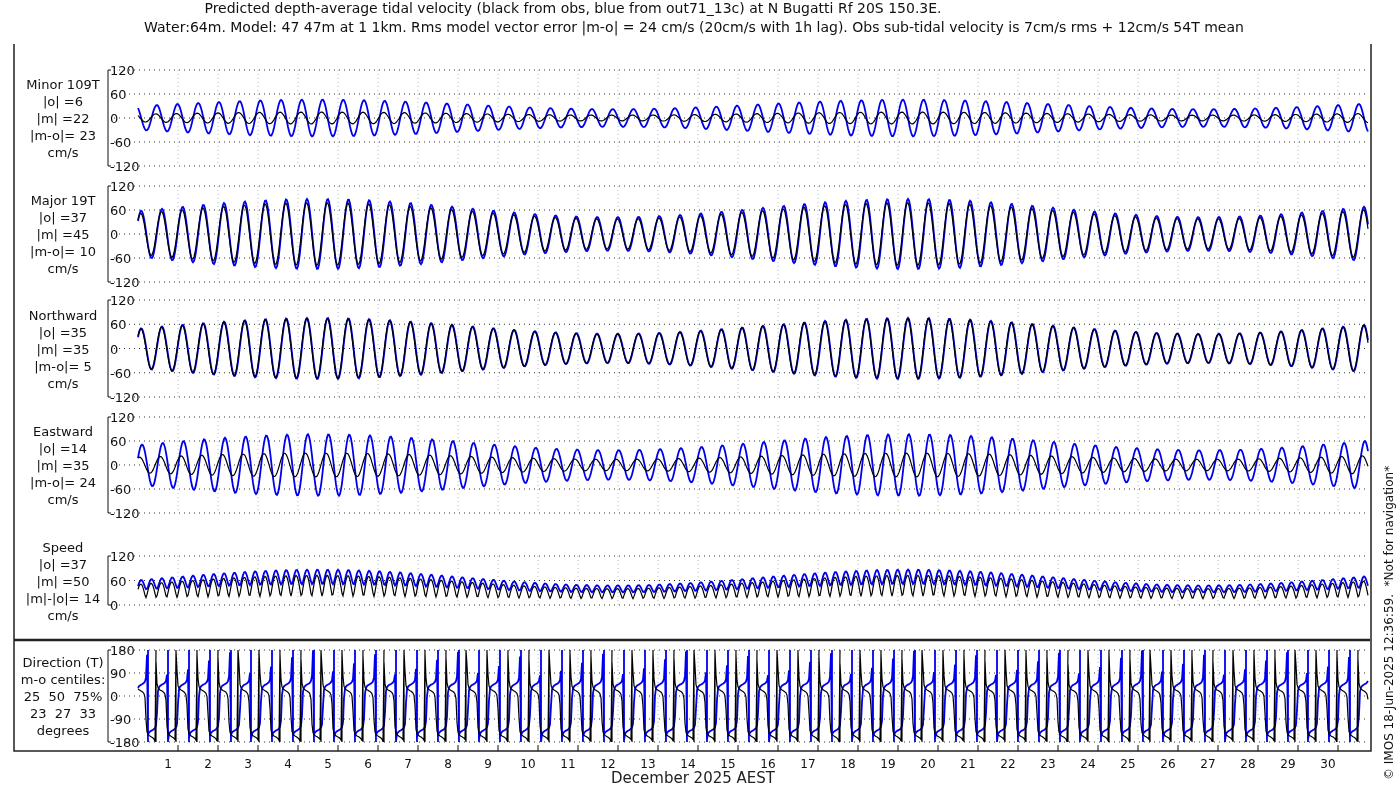  I want to click on x-tick-label: 27, so click(1208, 764).